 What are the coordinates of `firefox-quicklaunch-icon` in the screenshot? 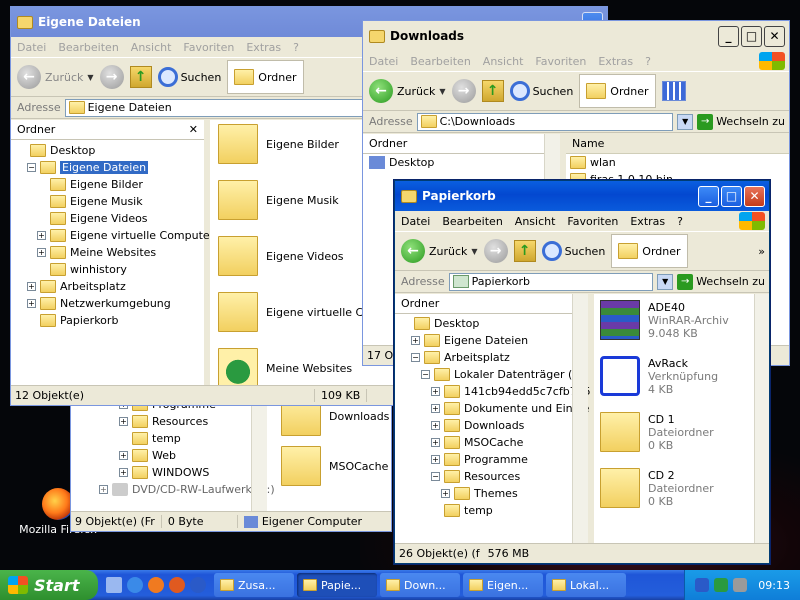 It's located at (156, 585).